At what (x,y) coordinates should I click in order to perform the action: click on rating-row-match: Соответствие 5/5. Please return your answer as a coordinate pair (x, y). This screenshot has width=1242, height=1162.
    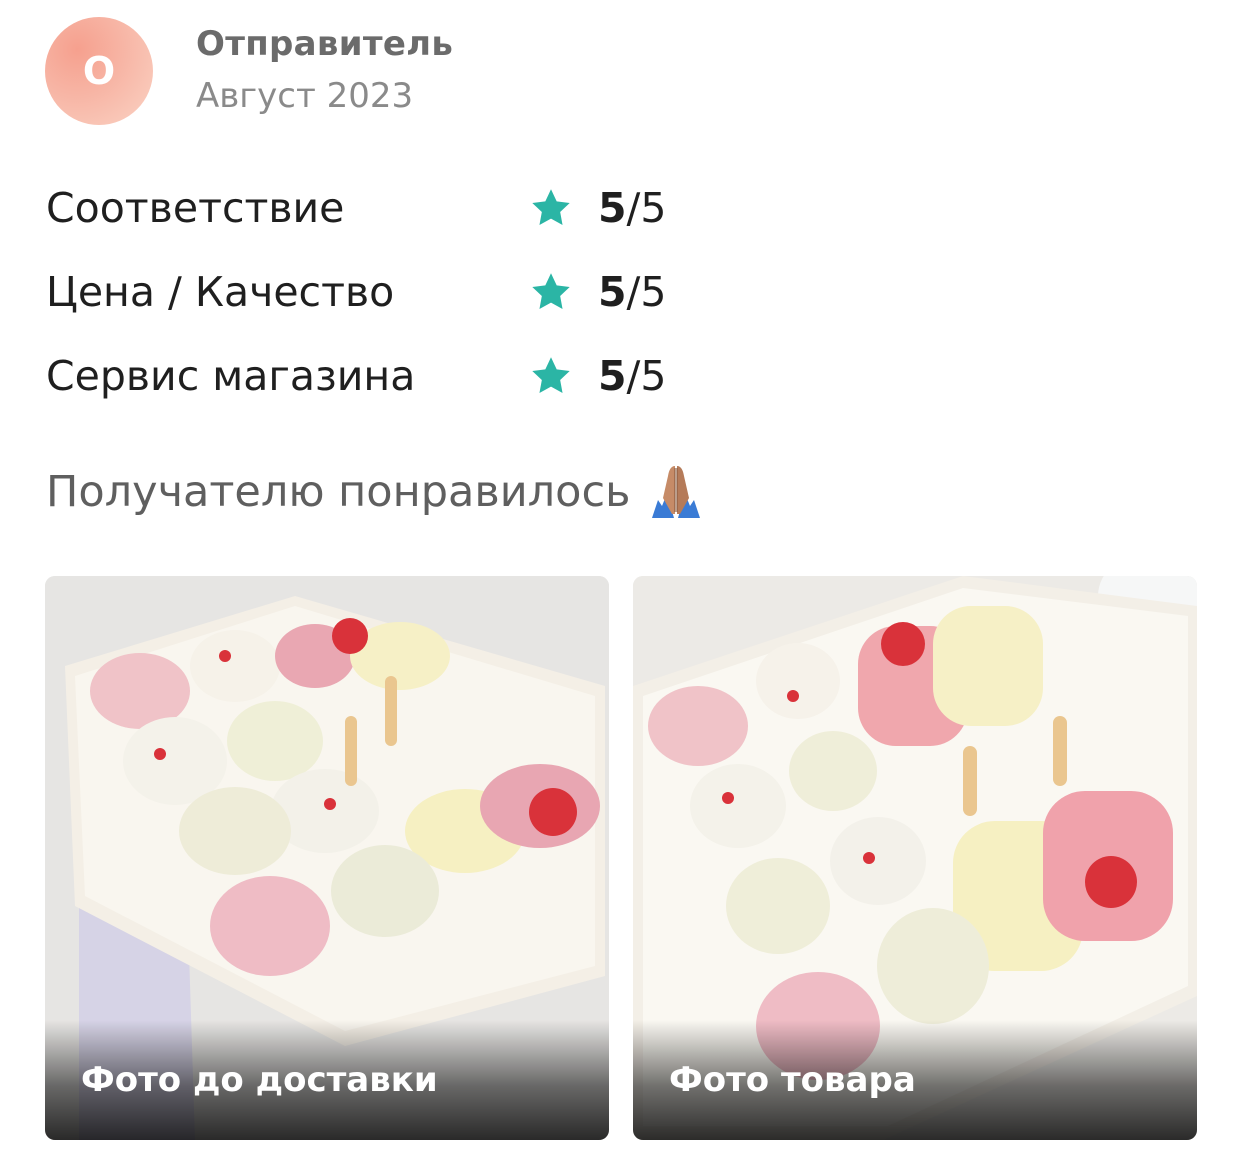
    Looking at the image, I should click on (396, 208).